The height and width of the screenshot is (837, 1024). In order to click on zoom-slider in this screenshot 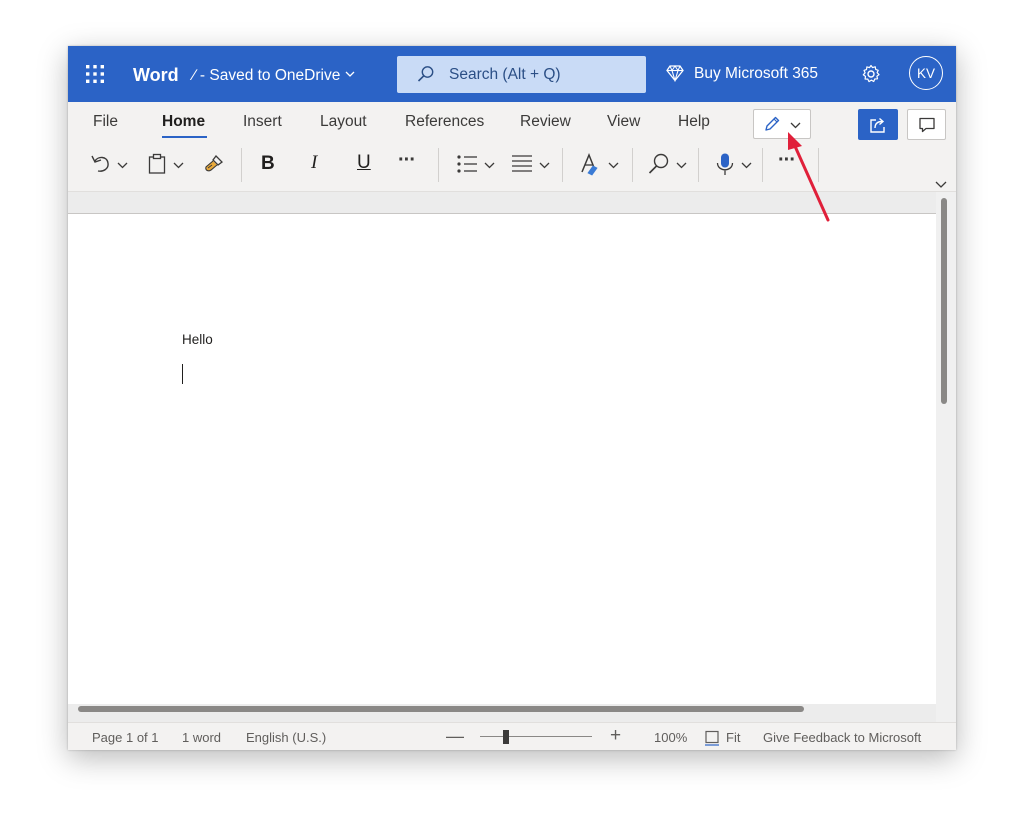, I will do `click(536, 737)`.